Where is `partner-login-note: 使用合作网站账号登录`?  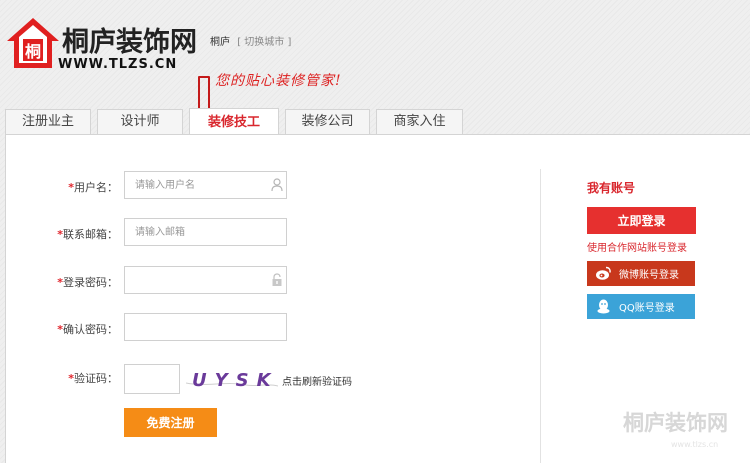 partner-login-note: 使用合作网站账号登录 is located at coordinates (637, 248).